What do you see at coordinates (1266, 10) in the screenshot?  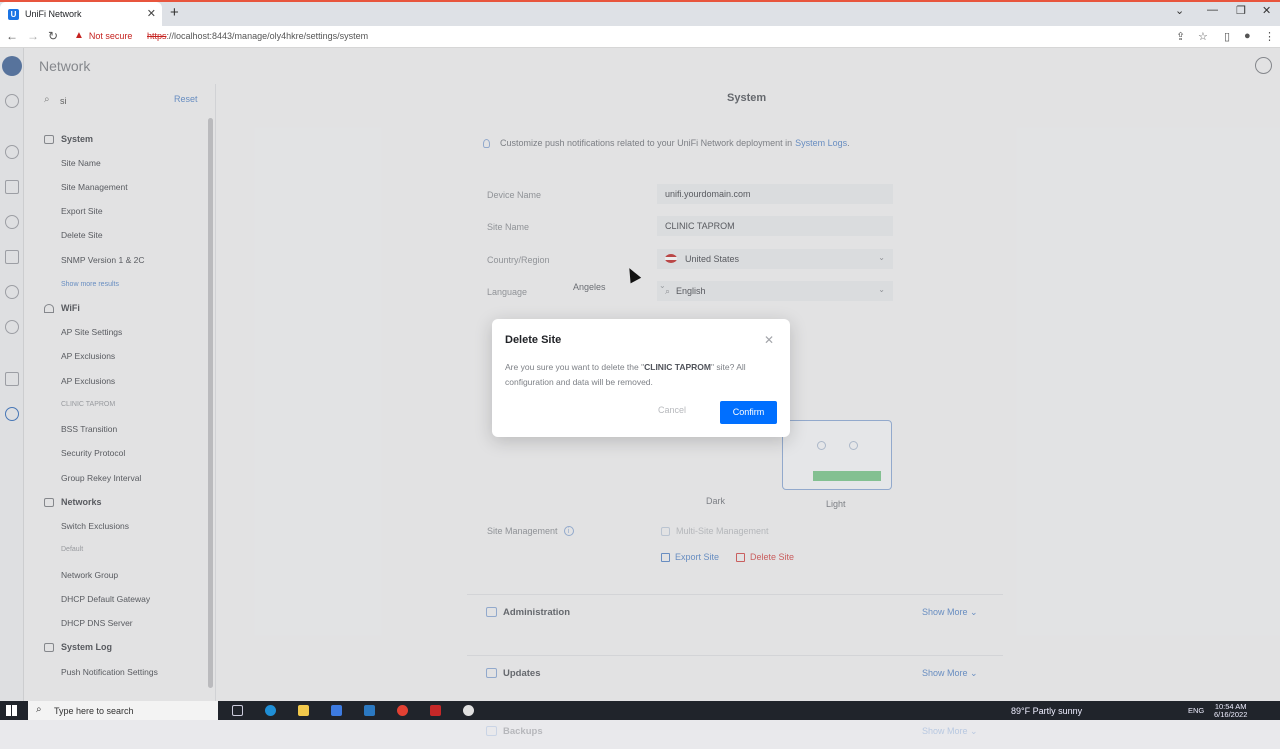 I see `window-close-icon: ✕` at bounding box center [1266, 10].